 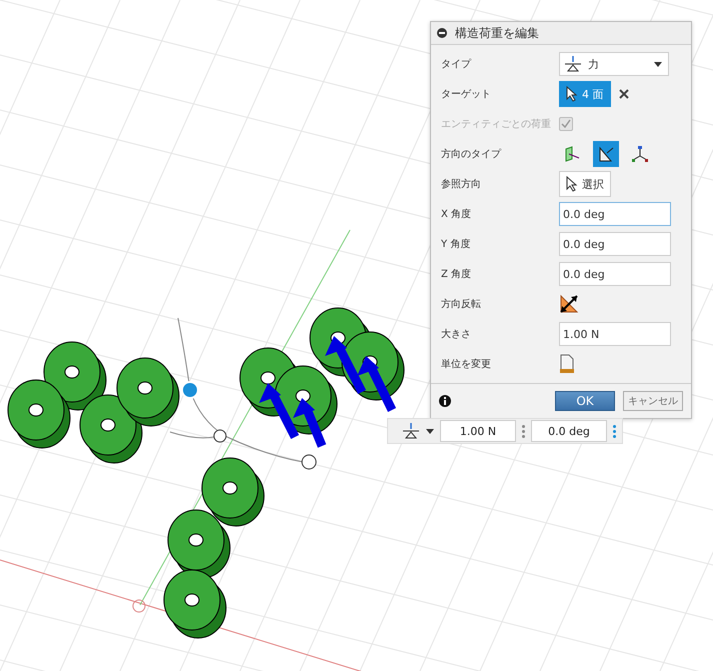 What do you see at coordinates (567, 364) in the screenshot?
I see `document-icon` at bounding box center [567, 364].